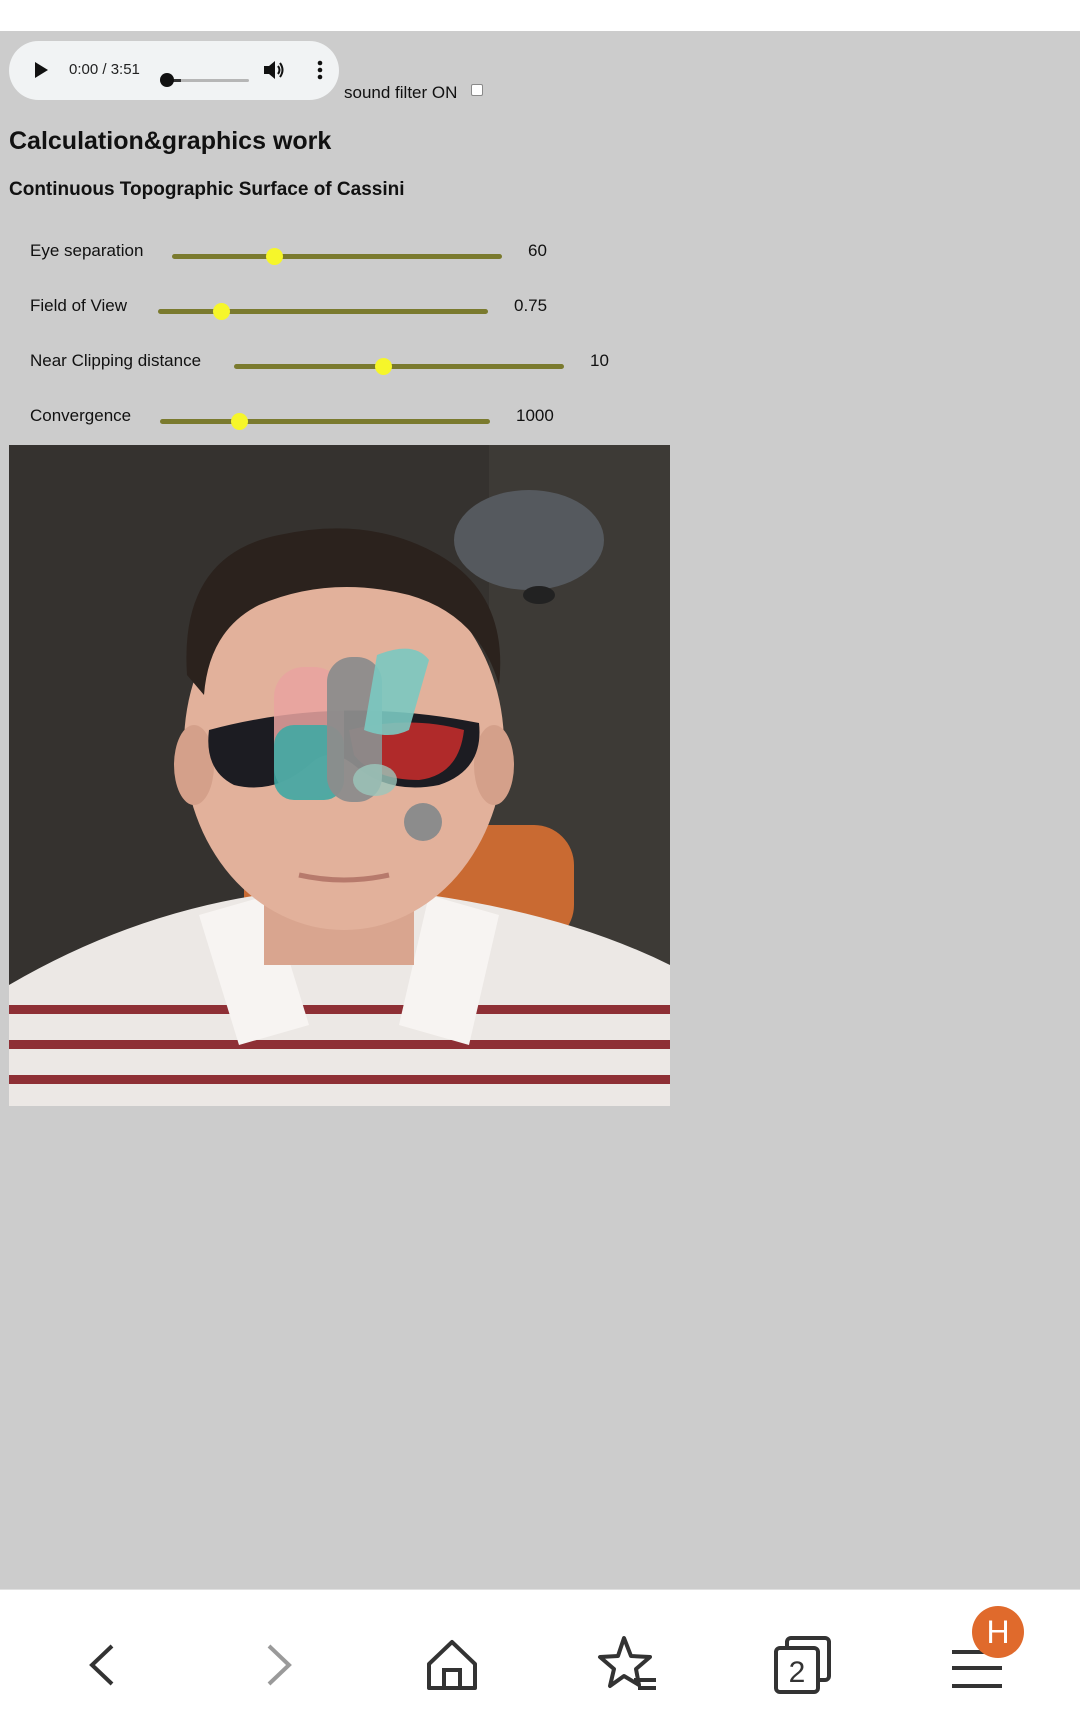 The width and height of the screenshot is (1080, 1733). I want to click on page-title: Calculation&graphics work, so click(170, 141).